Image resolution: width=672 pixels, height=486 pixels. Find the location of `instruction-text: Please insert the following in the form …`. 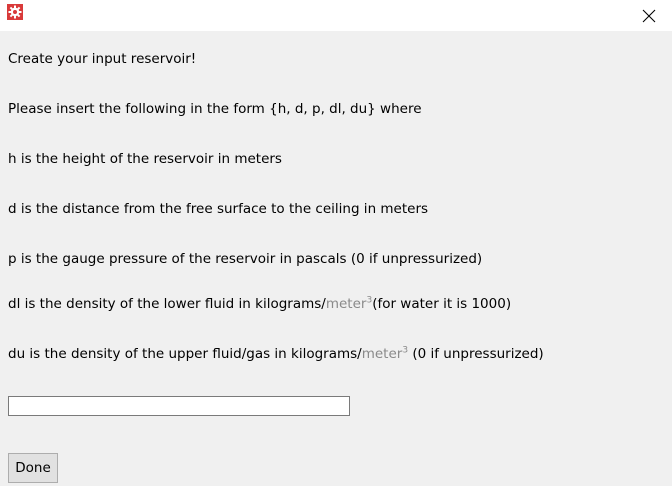

instruction-text: Please insert the following in the form … is located at coordinates (215, 109).